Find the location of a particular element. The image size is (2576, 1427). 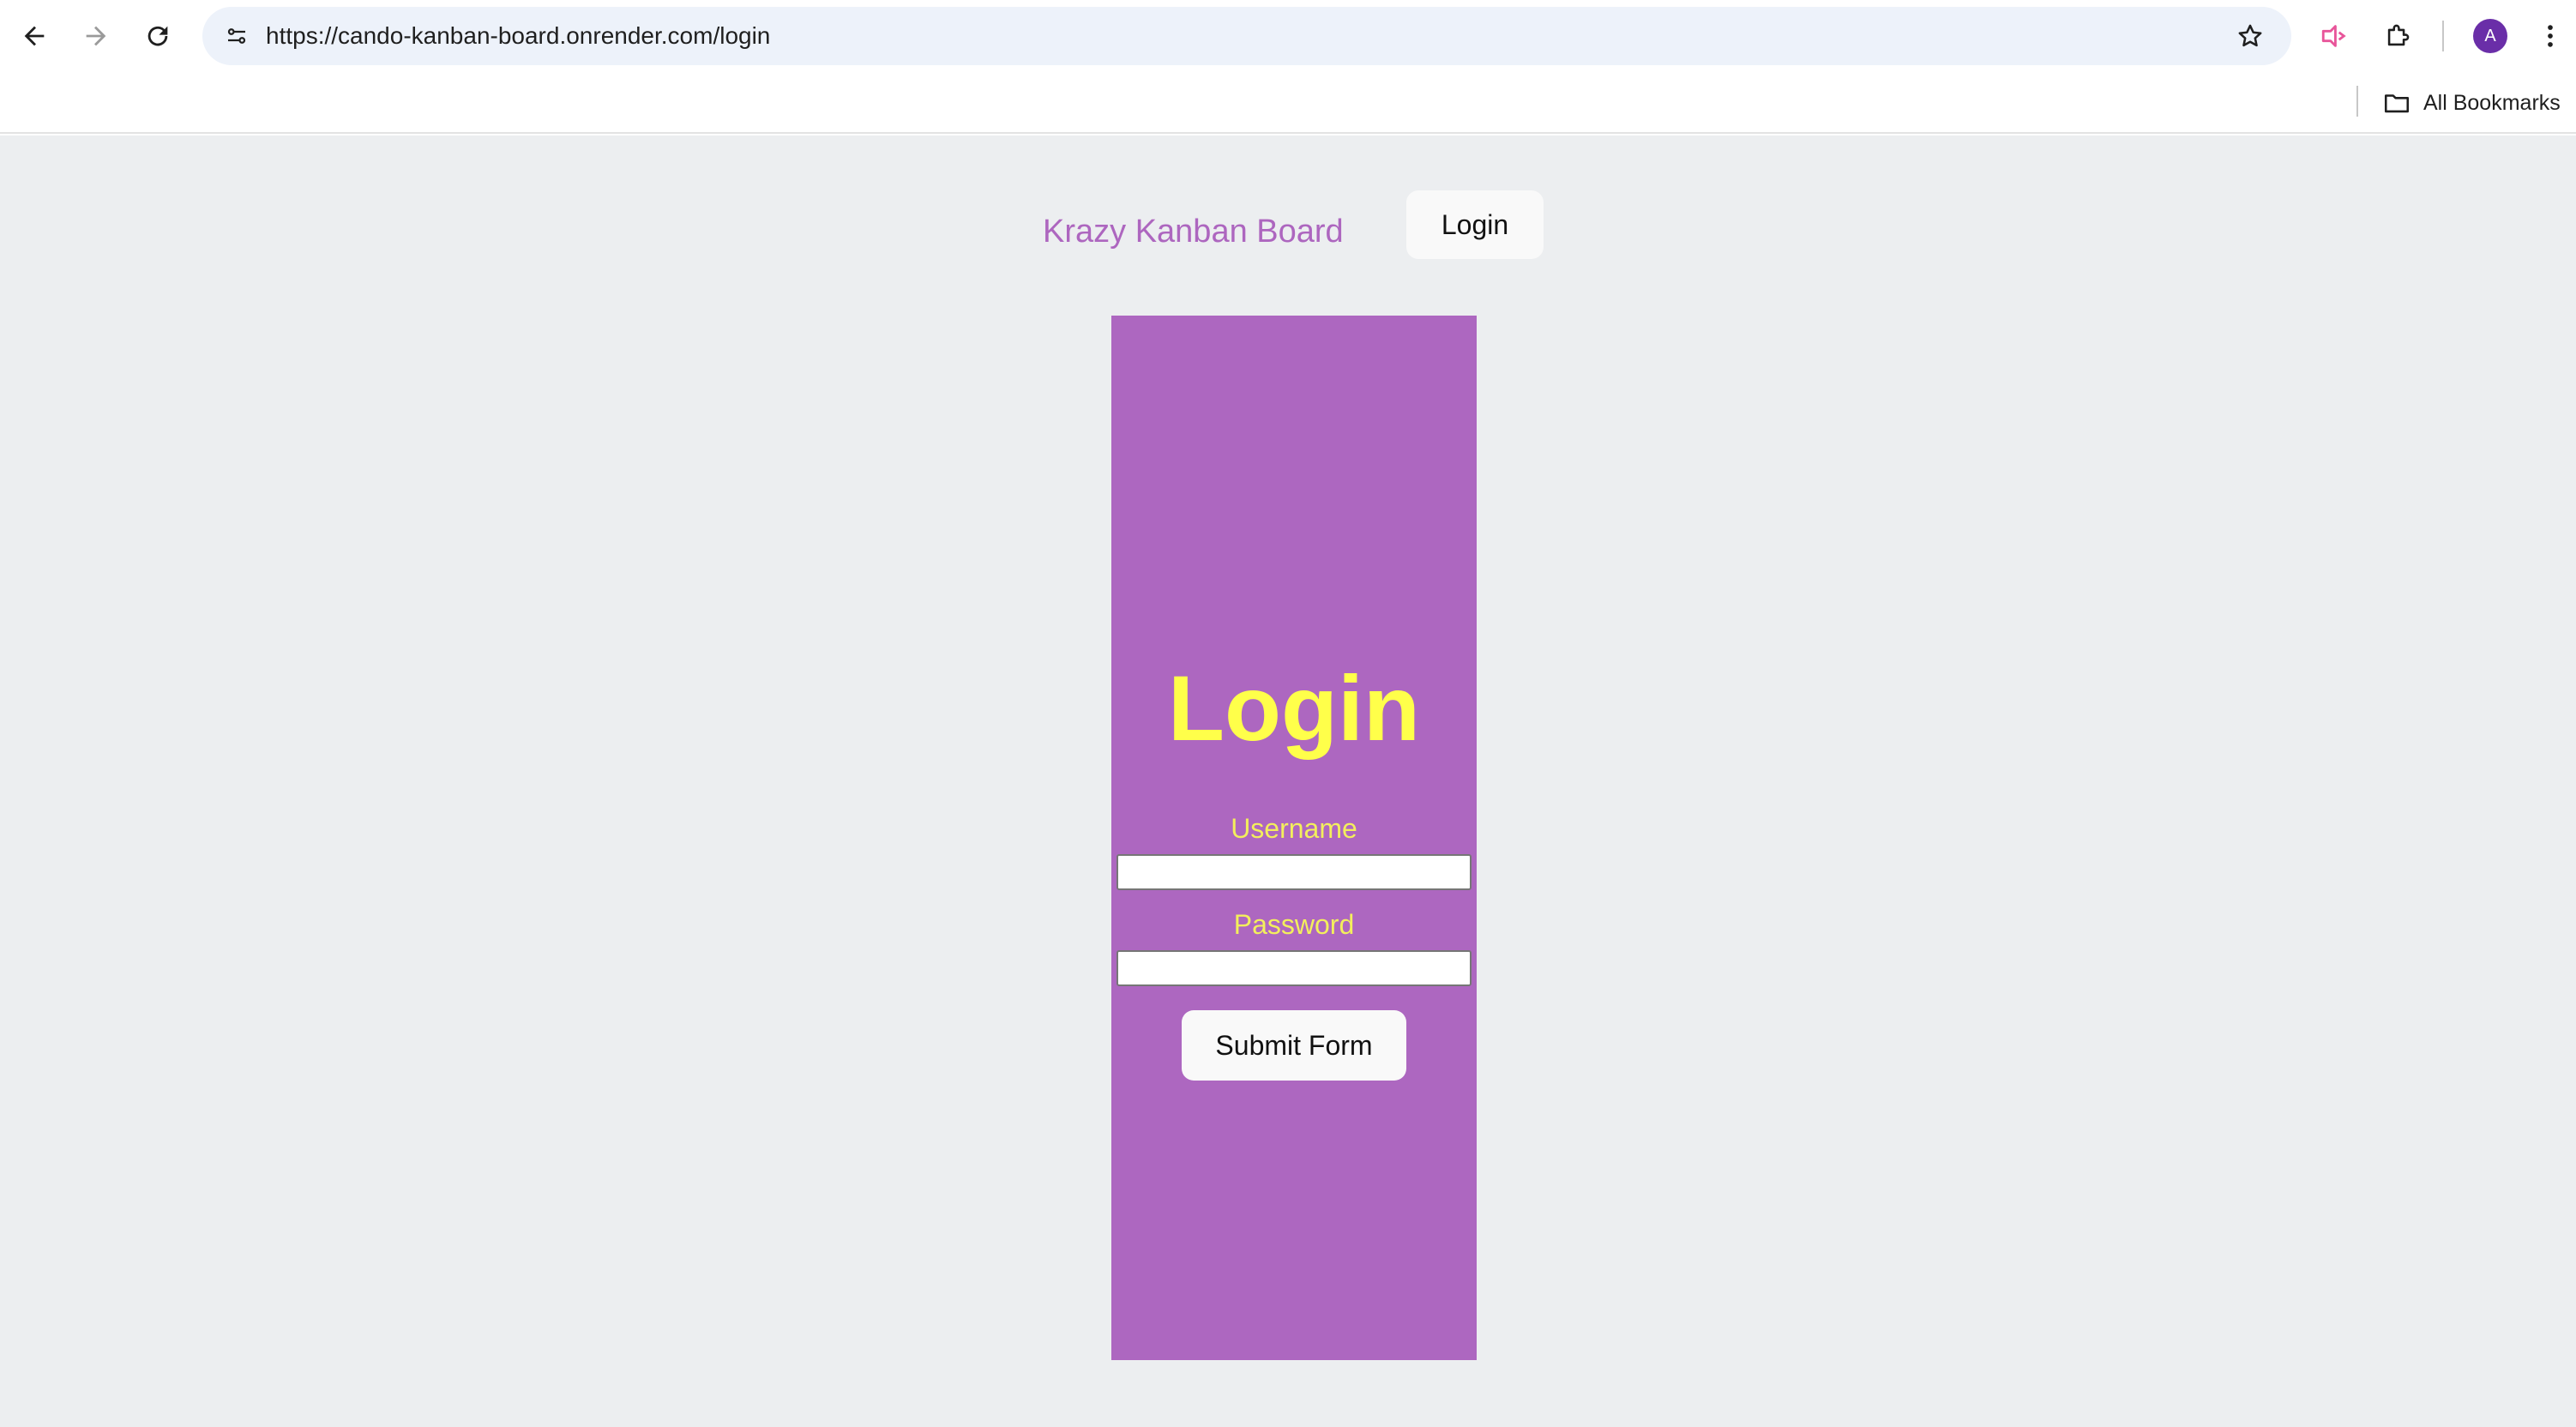

extensions-icon is located at coordinates (2398, 35).